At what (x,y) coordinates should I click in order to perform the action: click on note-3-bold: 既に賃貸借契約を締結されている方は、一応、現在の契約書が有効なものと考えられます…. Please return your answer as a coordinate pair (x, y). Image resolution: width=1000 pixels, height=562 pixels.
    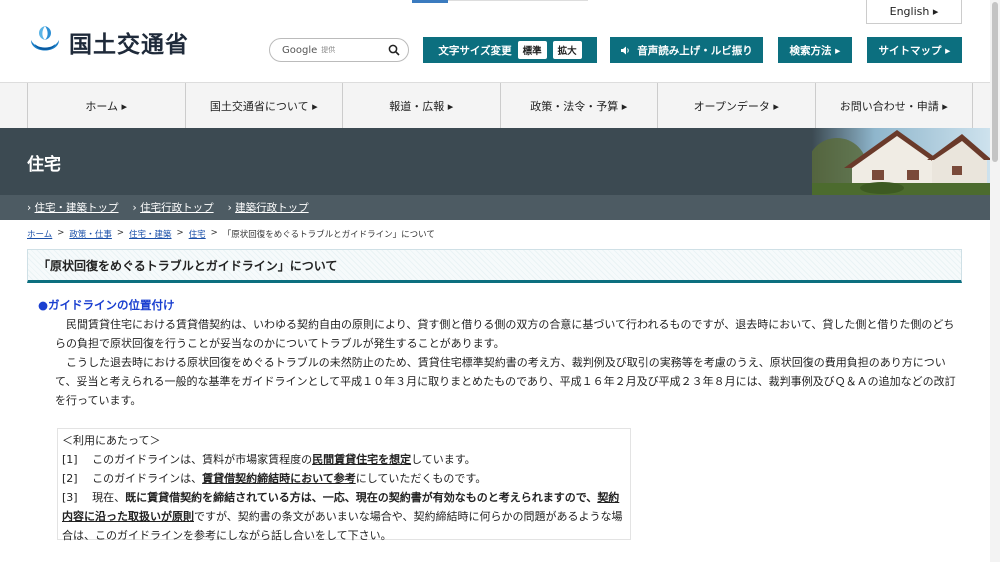
    Looking at the image, I should click on (361, 497).